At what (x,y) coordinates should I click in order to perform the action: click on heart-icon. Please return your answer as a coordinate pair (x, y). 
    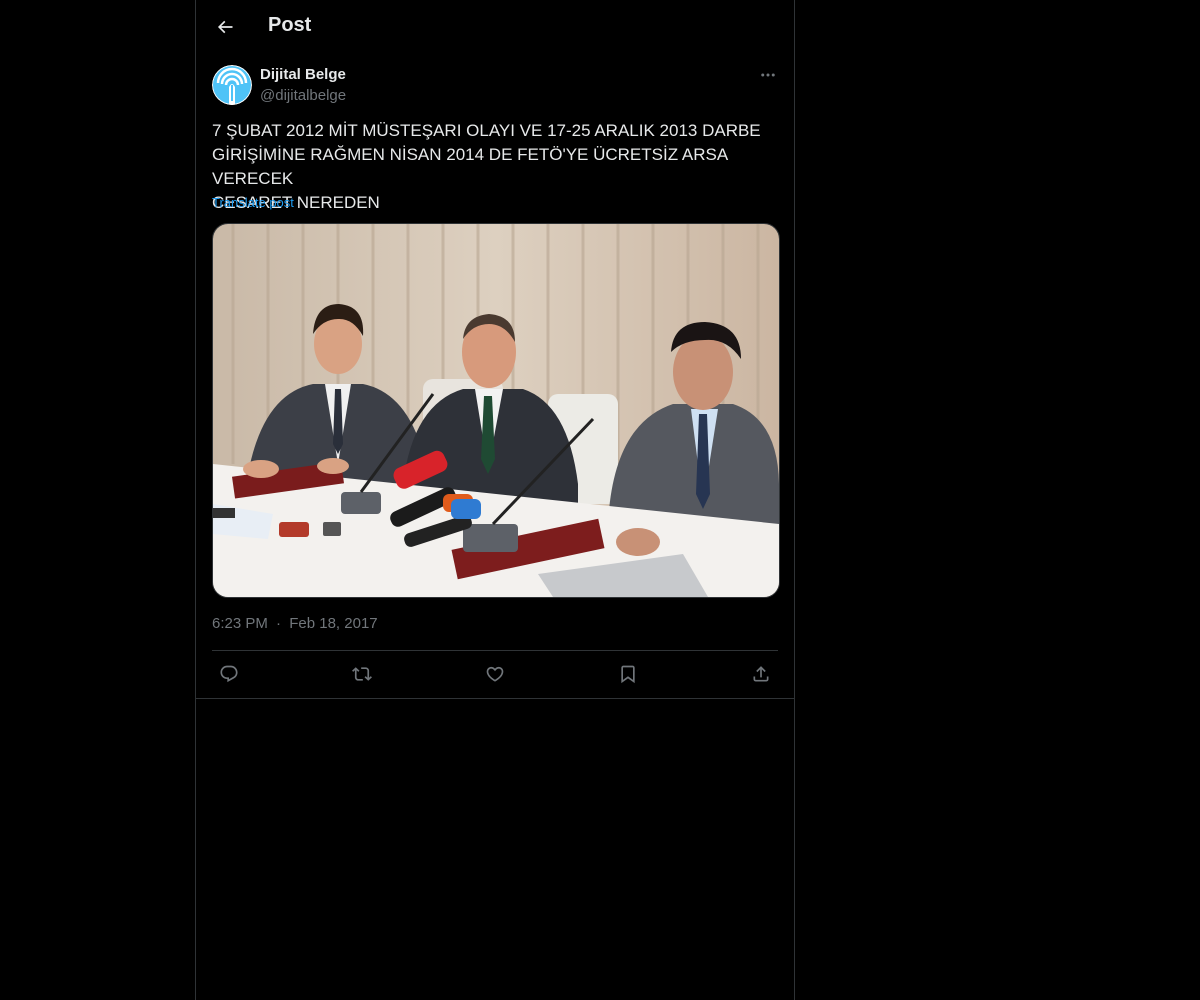
    Looking at the image, I should click on (495, 674).